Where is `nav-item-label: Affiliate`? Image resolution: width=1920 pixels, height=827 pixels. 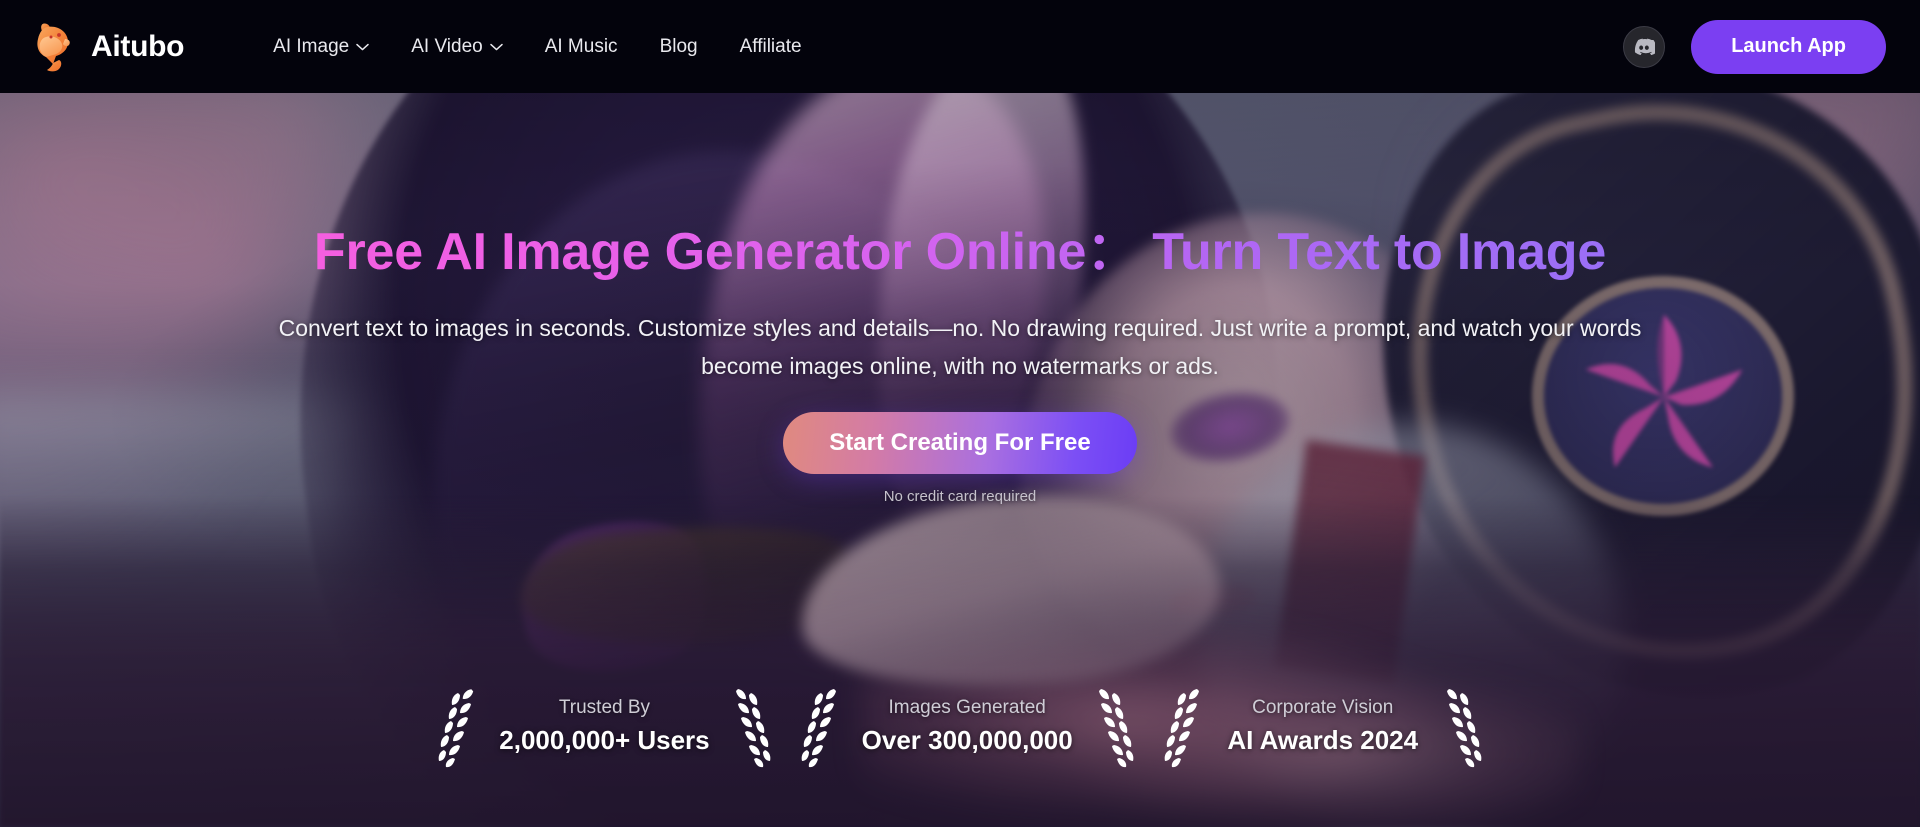 nav-item-label: Affiliate is located at coordinates (770, 46).